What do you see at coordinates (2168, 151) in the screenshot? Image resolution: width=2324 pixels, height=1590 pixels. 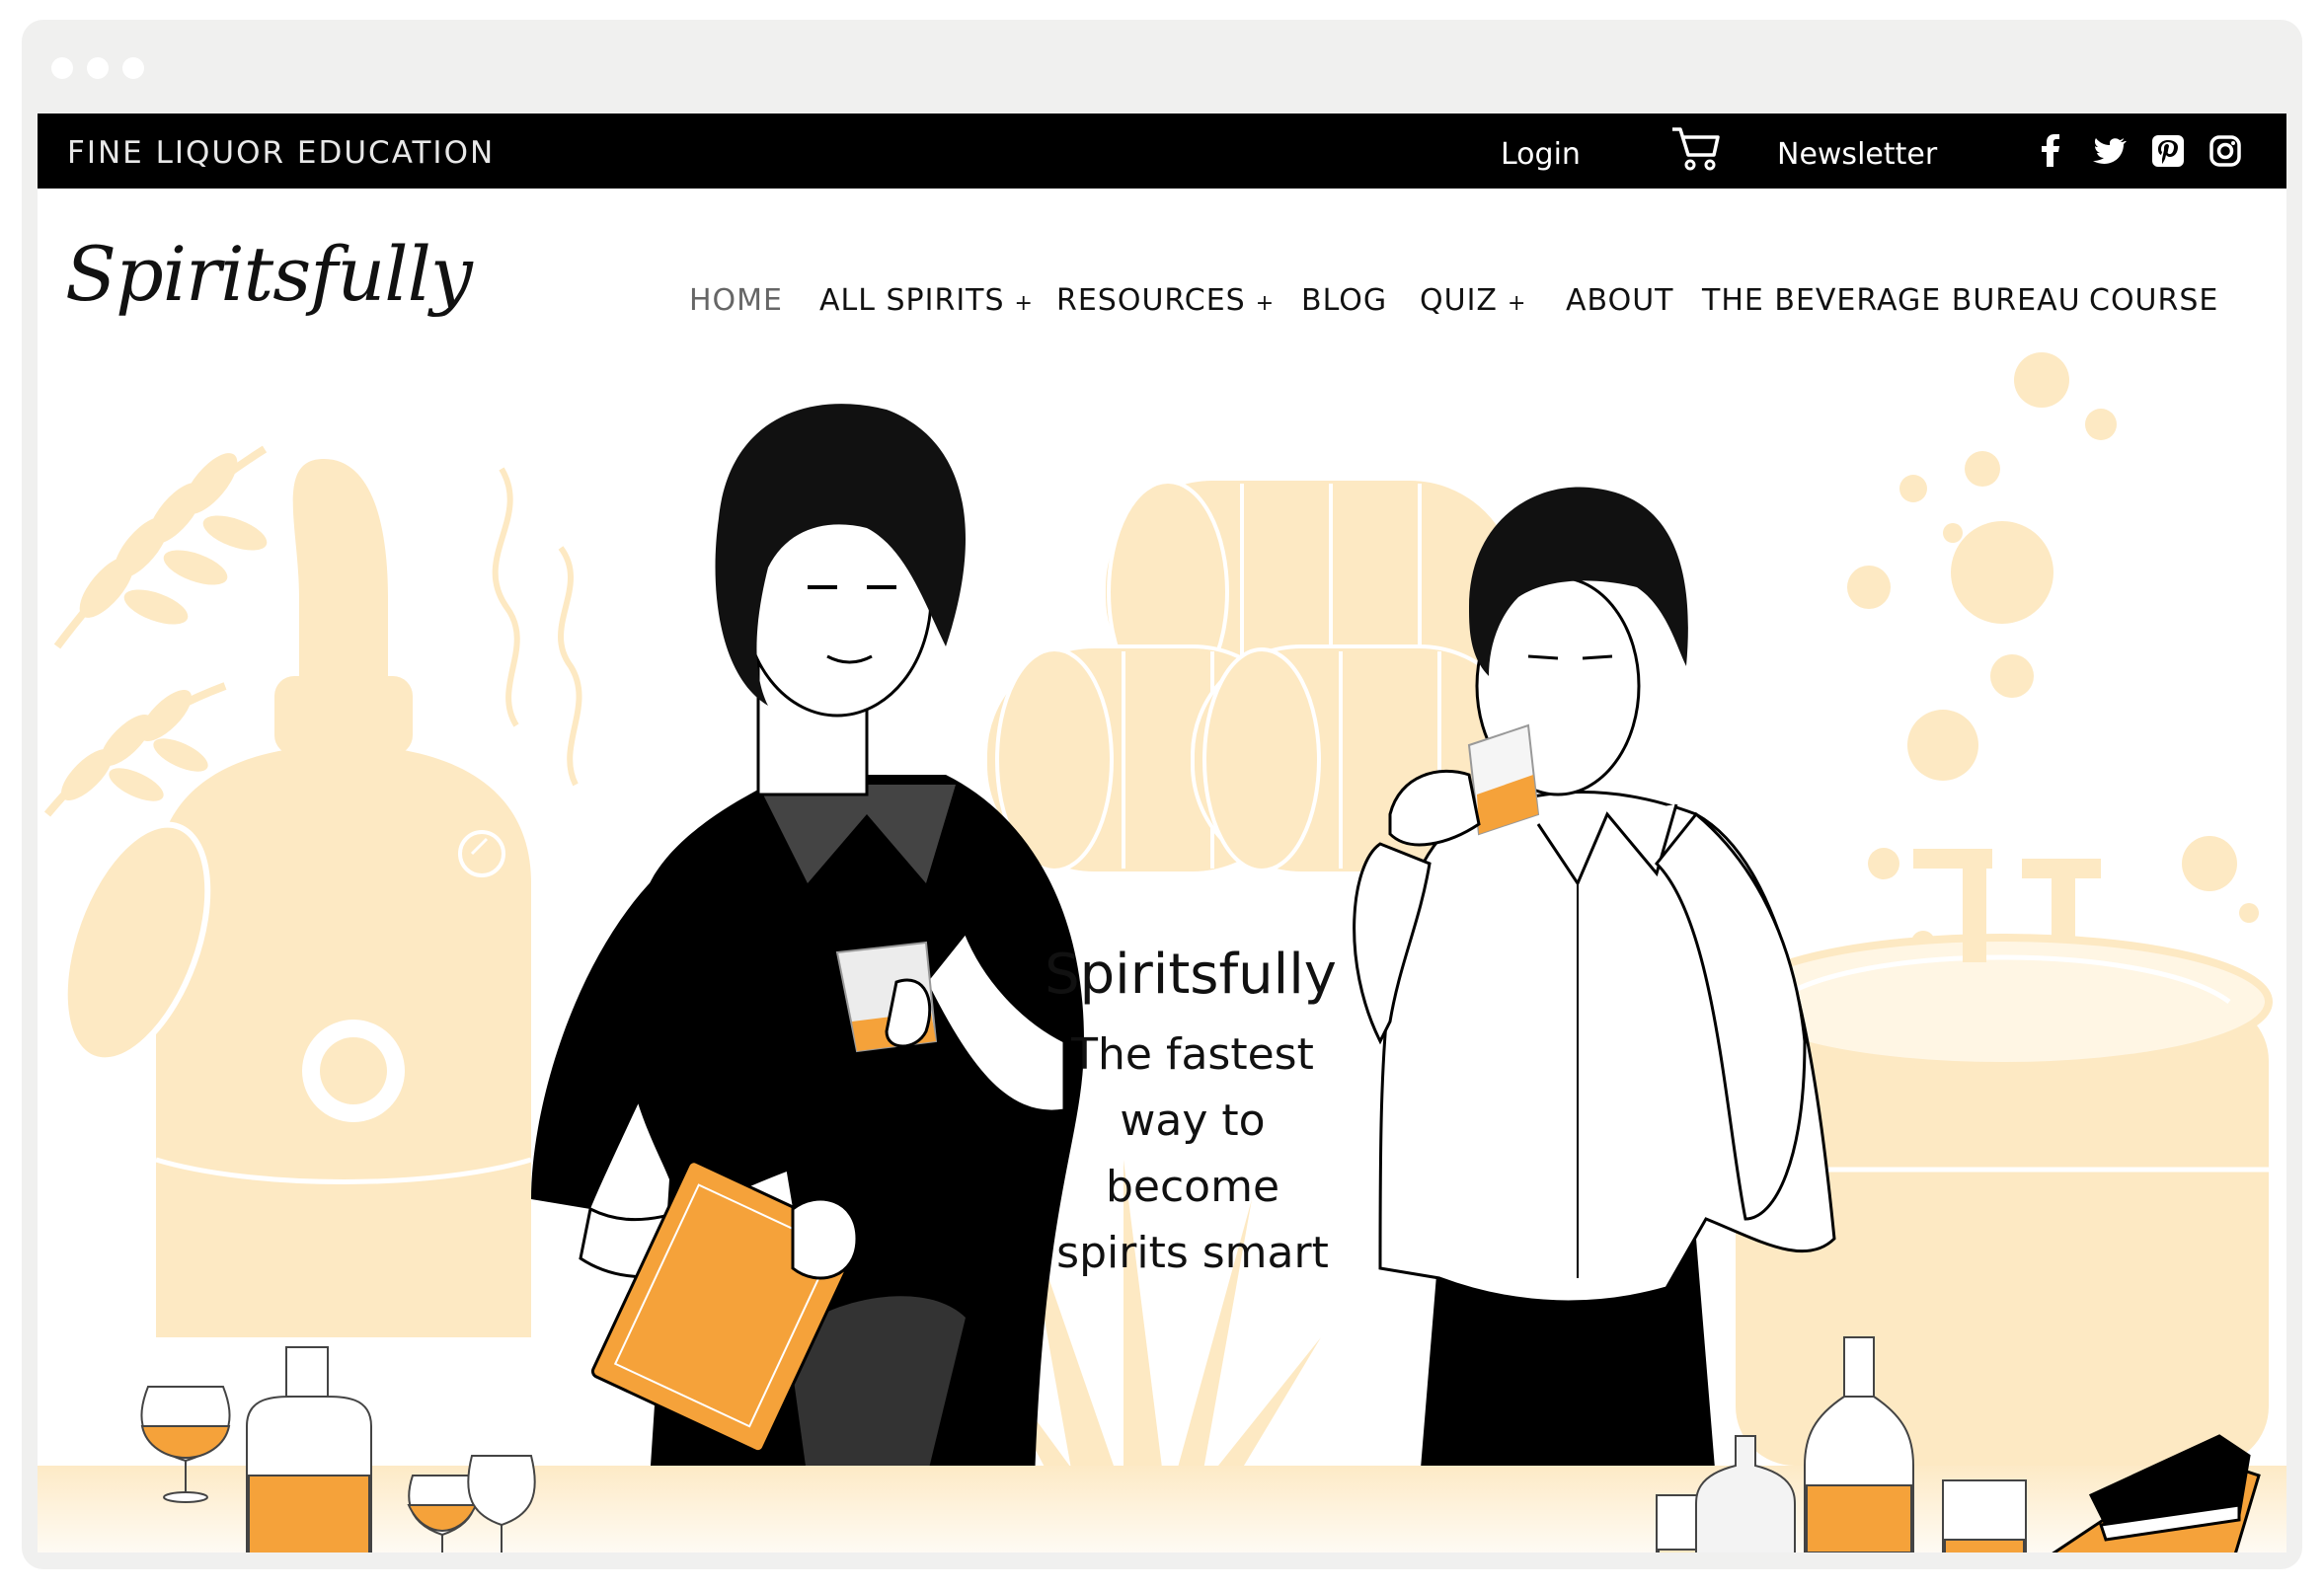 I see `pinterest-icon` at bounding box center [2168, 151].